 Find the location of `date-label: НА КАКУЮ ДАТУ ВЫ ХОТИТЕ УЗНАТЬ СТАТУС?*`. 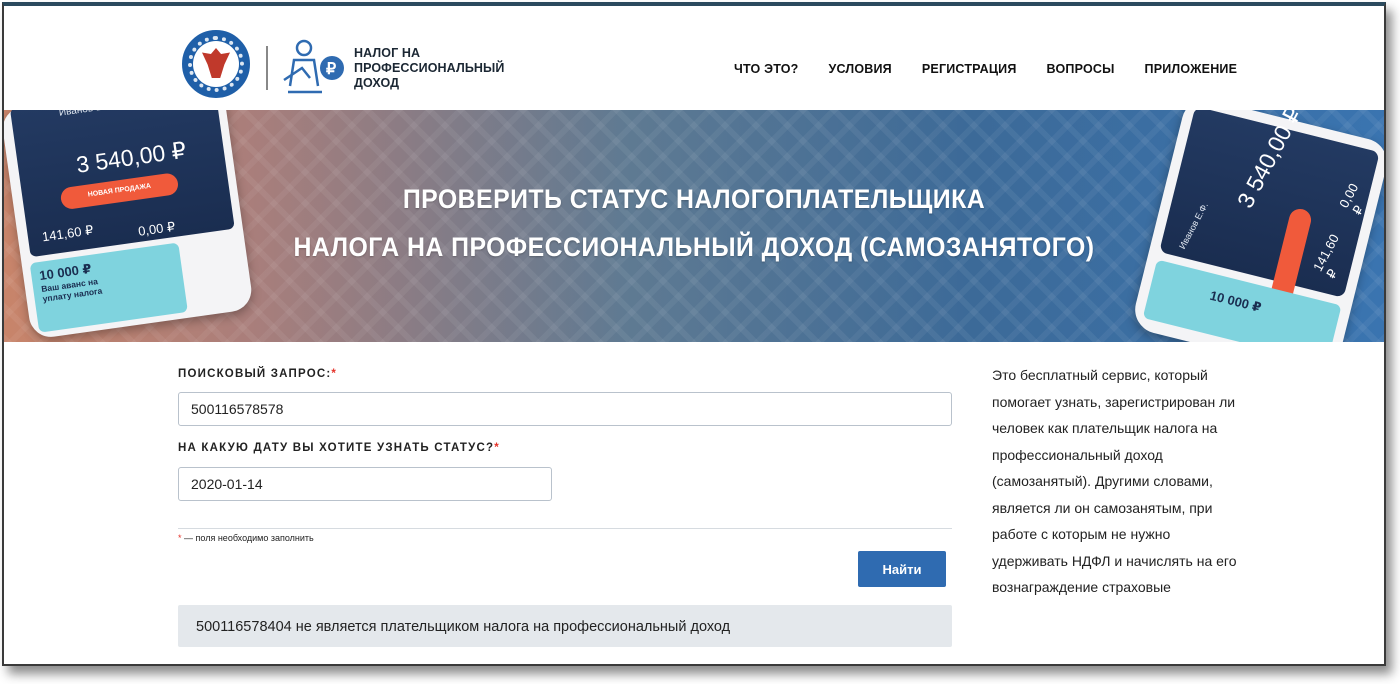

date-label: НА КАКУЮ ДАТУ ВЫ ХОТИТЕ УЗНАТЬ СТАТУС?* is located at coordinates (339, 448).